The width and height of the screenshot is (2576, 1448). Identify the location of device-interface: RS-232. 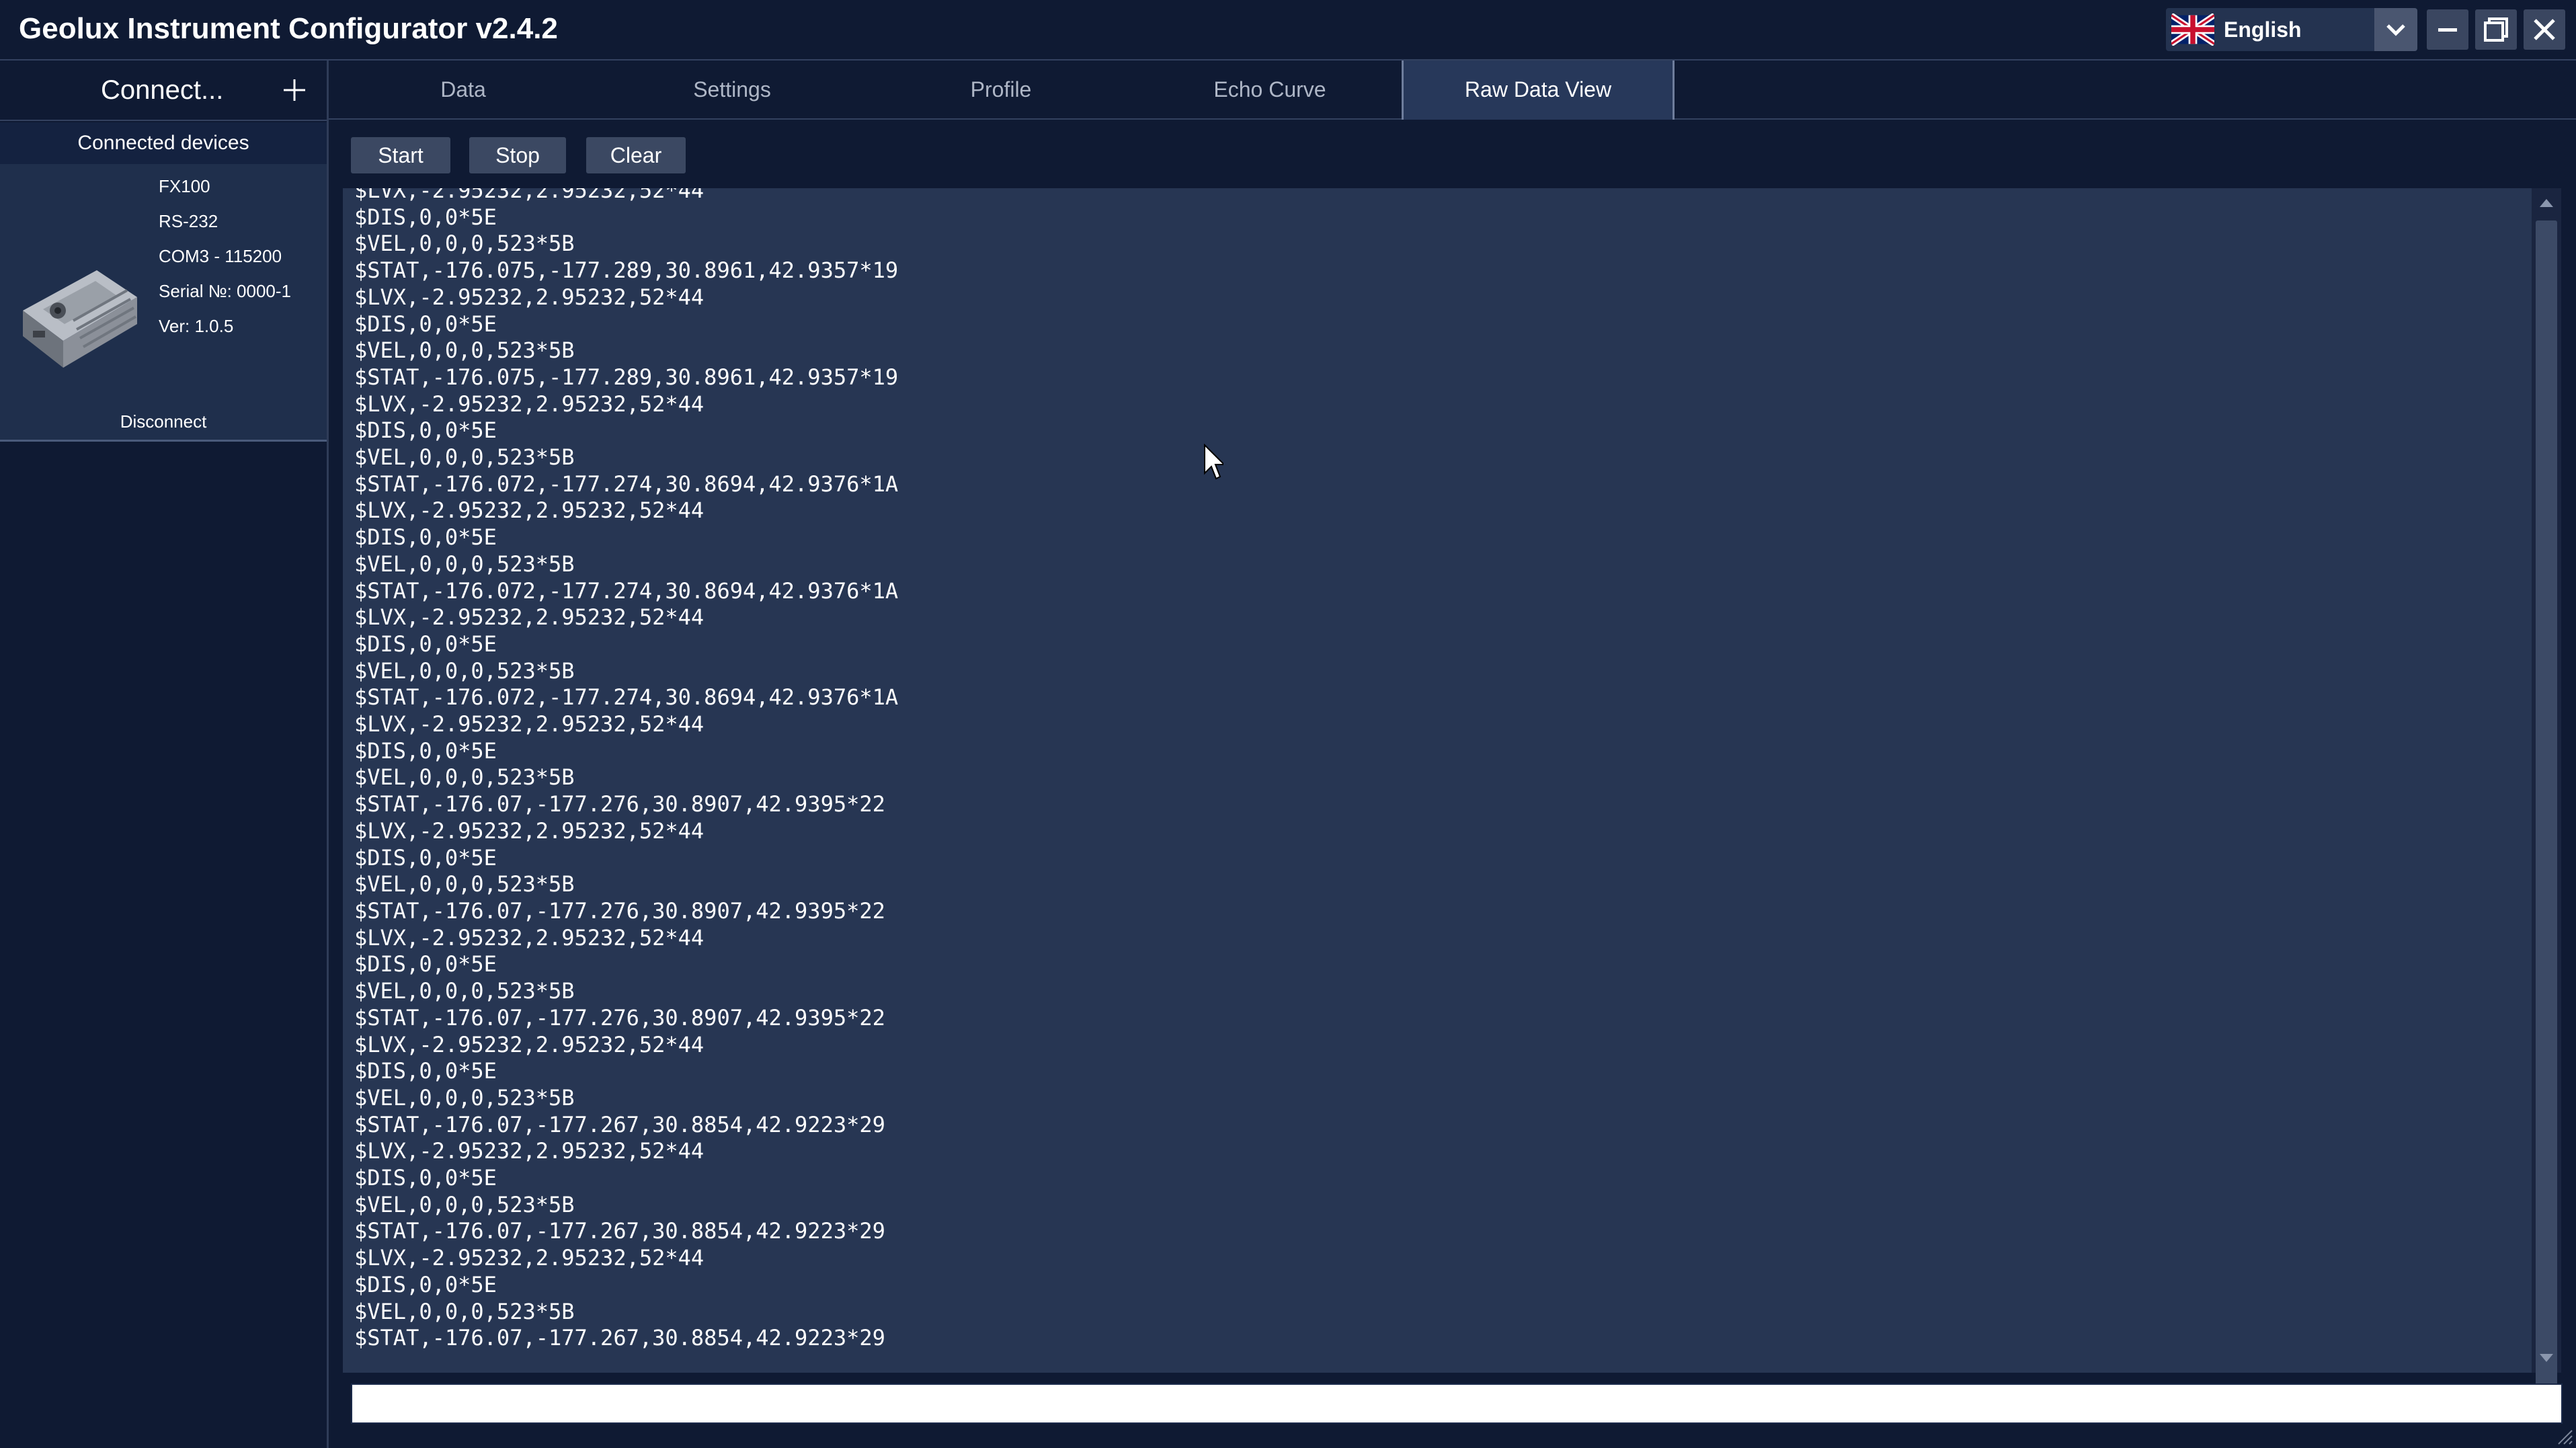
(188, 221).